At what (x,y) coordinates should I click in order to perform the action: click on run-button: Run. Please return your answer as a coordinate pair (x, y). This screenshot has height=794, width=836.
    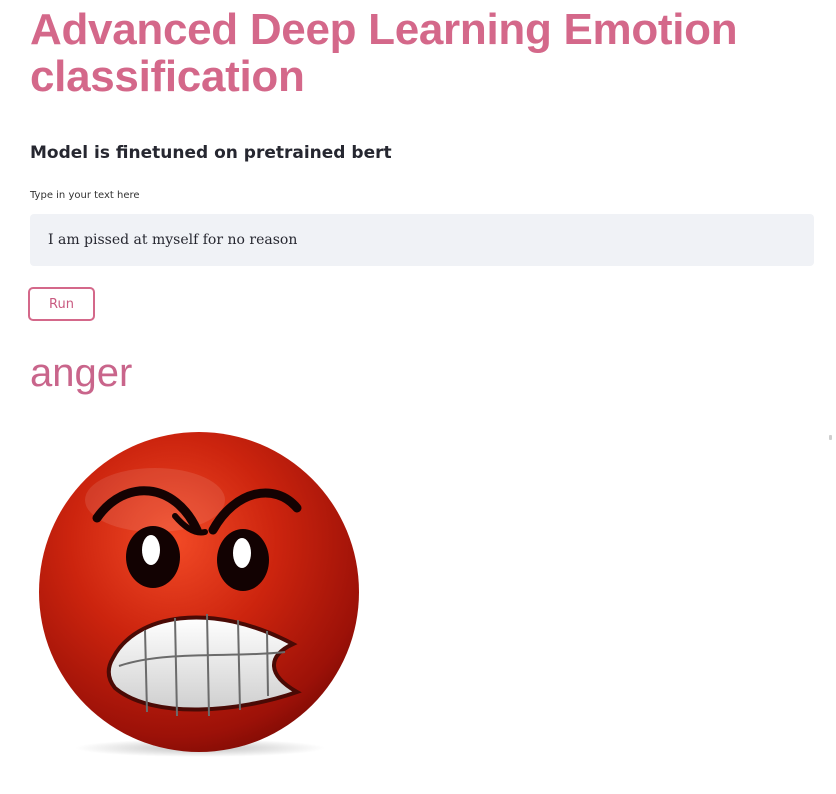
    Looking at the image, I should click on (61, 304).